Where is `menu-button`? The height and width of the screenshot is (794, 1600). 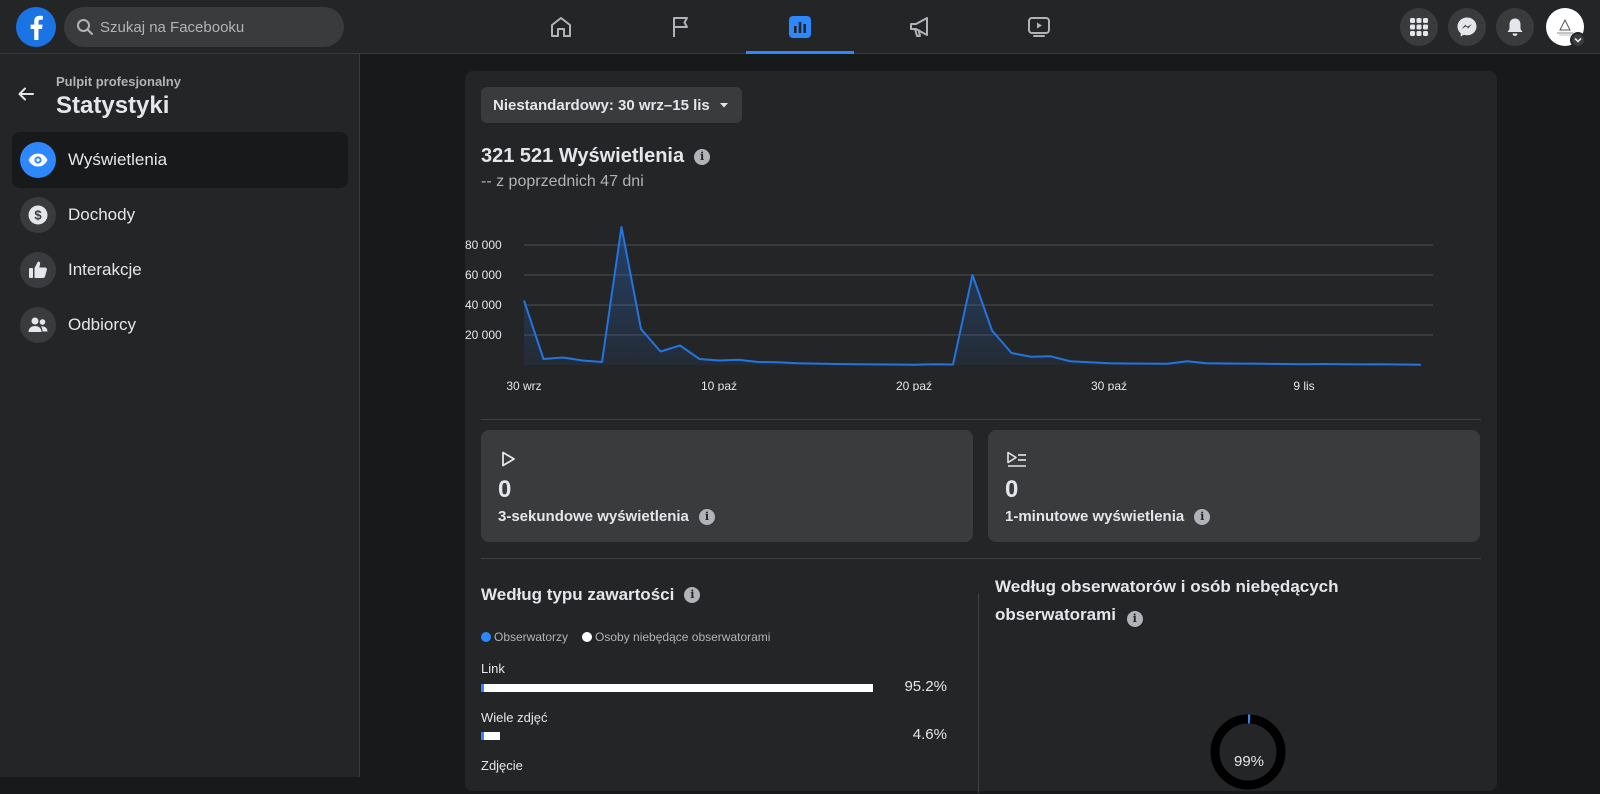 menu-button is located at coordinates (1419, 27).